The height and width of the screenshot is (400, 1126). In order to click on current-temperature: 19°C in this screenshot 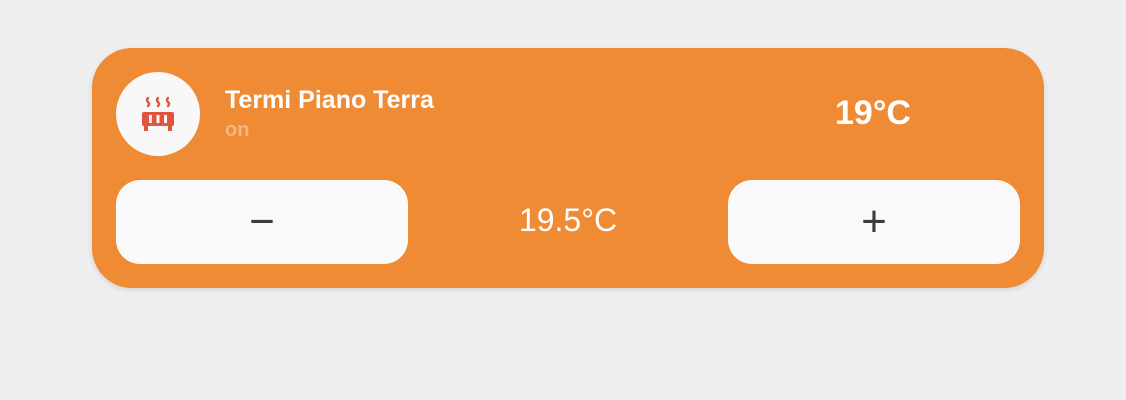, I will do `click(873, 113)`.